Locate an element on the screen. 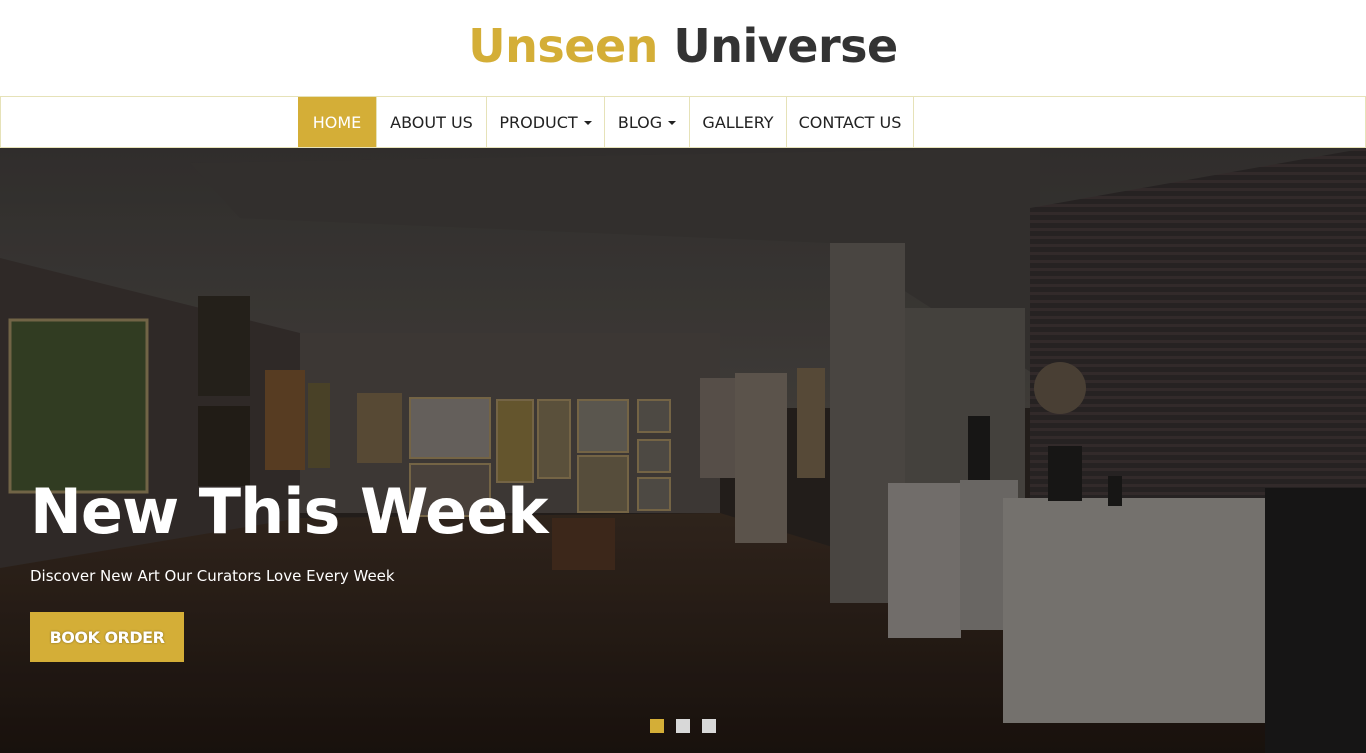  nav-blog-label: BLOG is located at coordinates (640, 122).